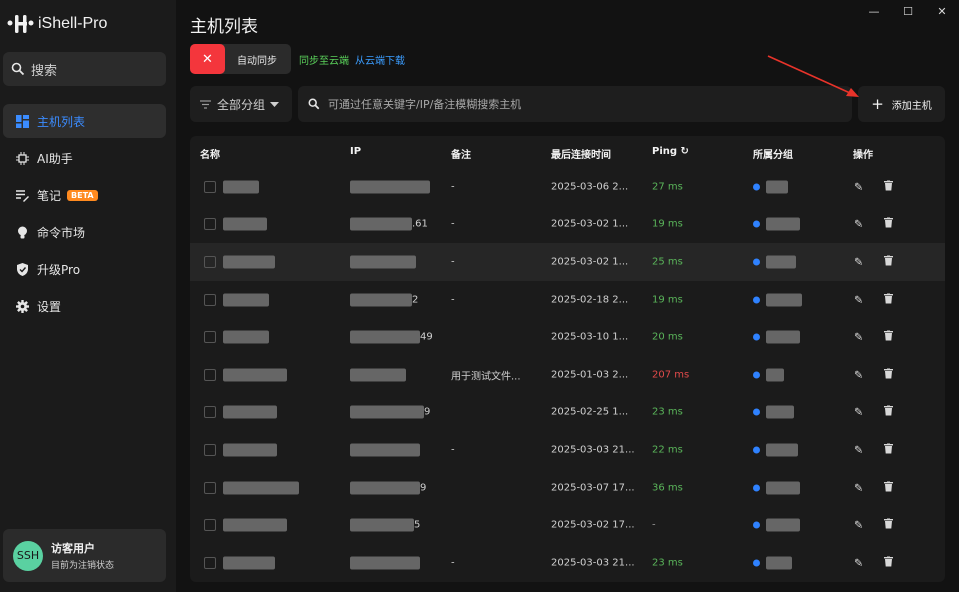 The width and height of the screenshot is (959, 592). What do you see at coordinates (84, 158) in the screenshot?
I see `sidebar-item-ai: AI助手` at bounding box center [84, 158].